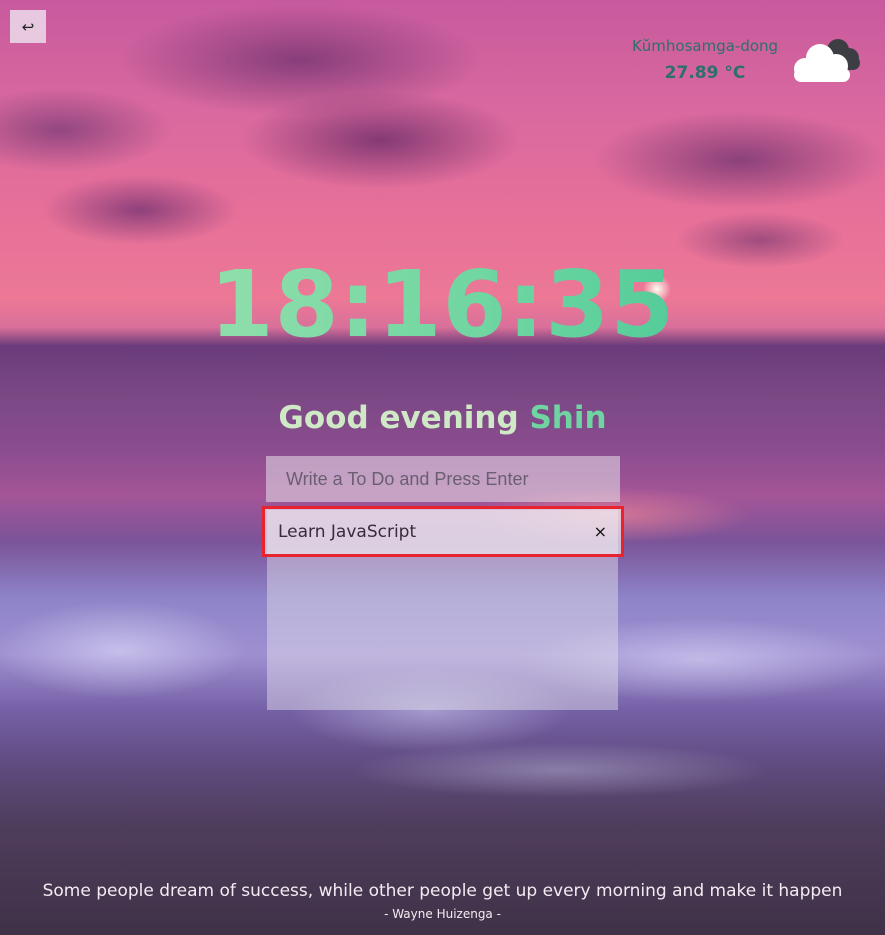  I want to click on todo-delete-button: ×, so click(600, 531).